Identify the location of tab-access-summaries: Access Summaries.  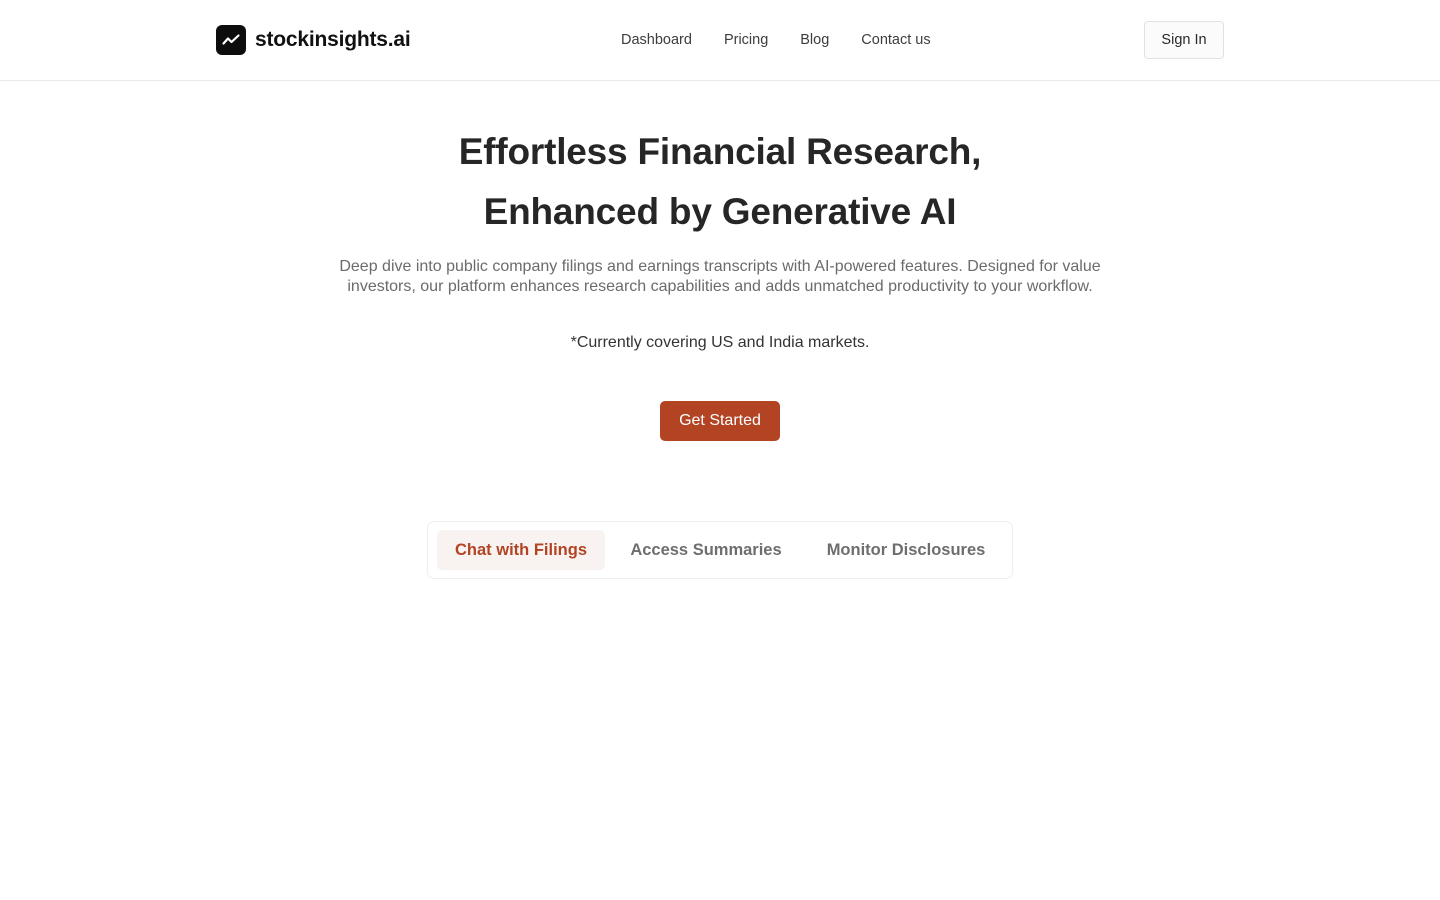
(706, 550).